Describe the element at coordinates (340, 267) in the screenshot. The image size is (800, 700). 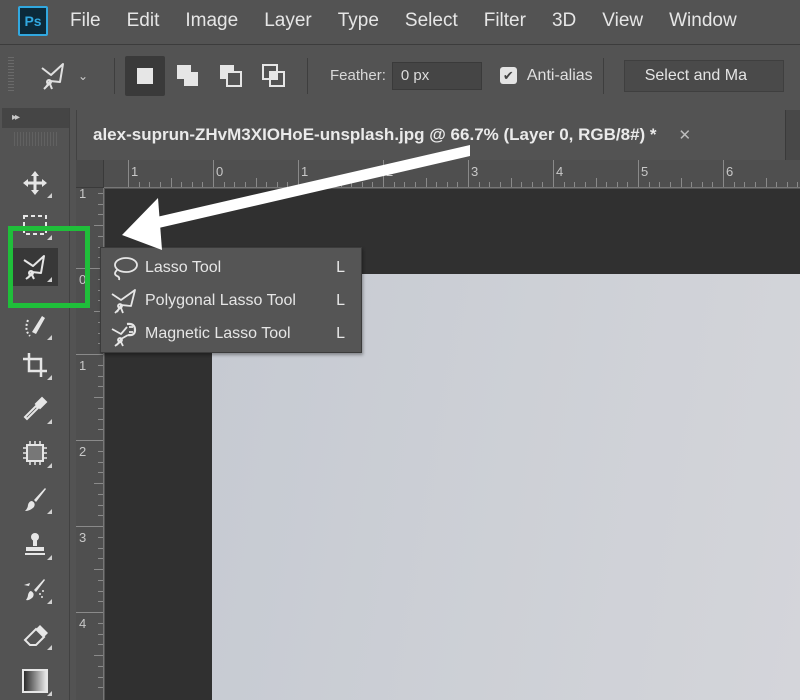
I see `shortcut-key: L` at that location.